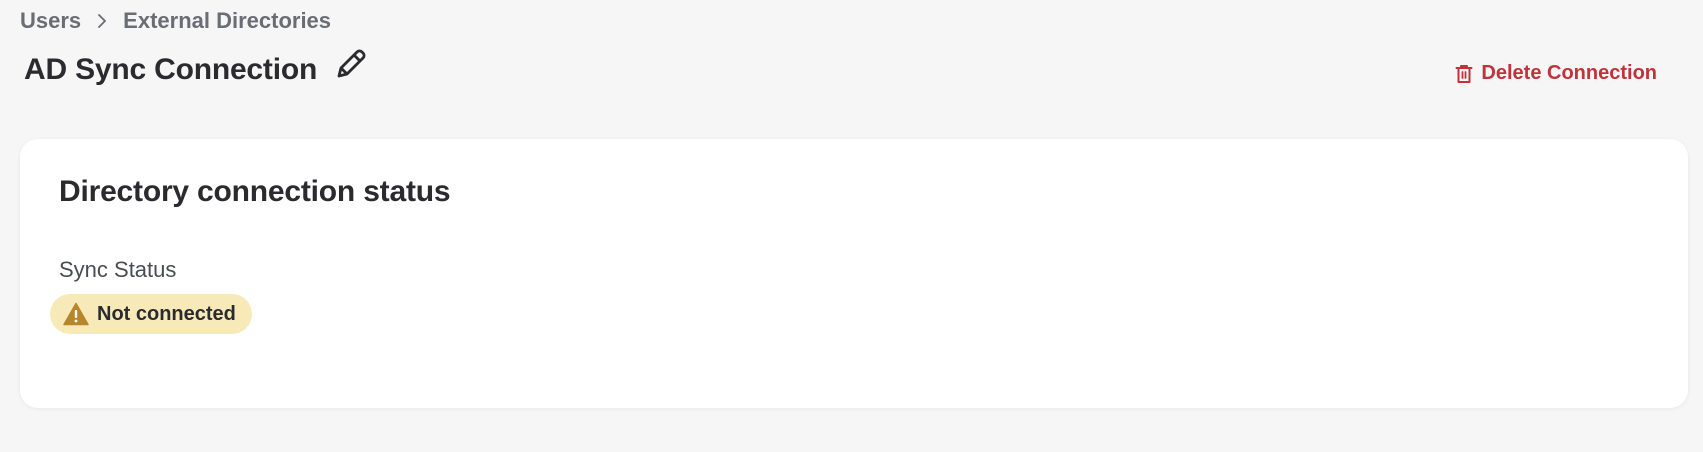 The image size is (1703, 452). I want to click on title-row: AD Sync Connection, so click(197, 69).